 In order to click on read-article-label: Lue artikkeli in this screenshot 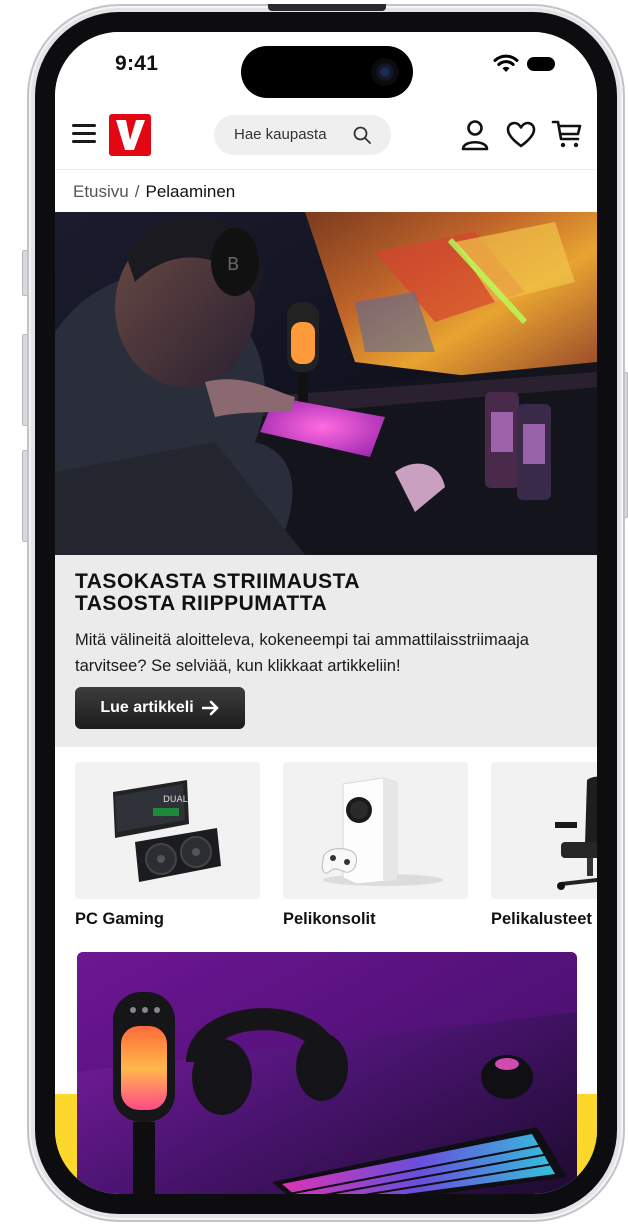, I will do `click(147, 707)`.